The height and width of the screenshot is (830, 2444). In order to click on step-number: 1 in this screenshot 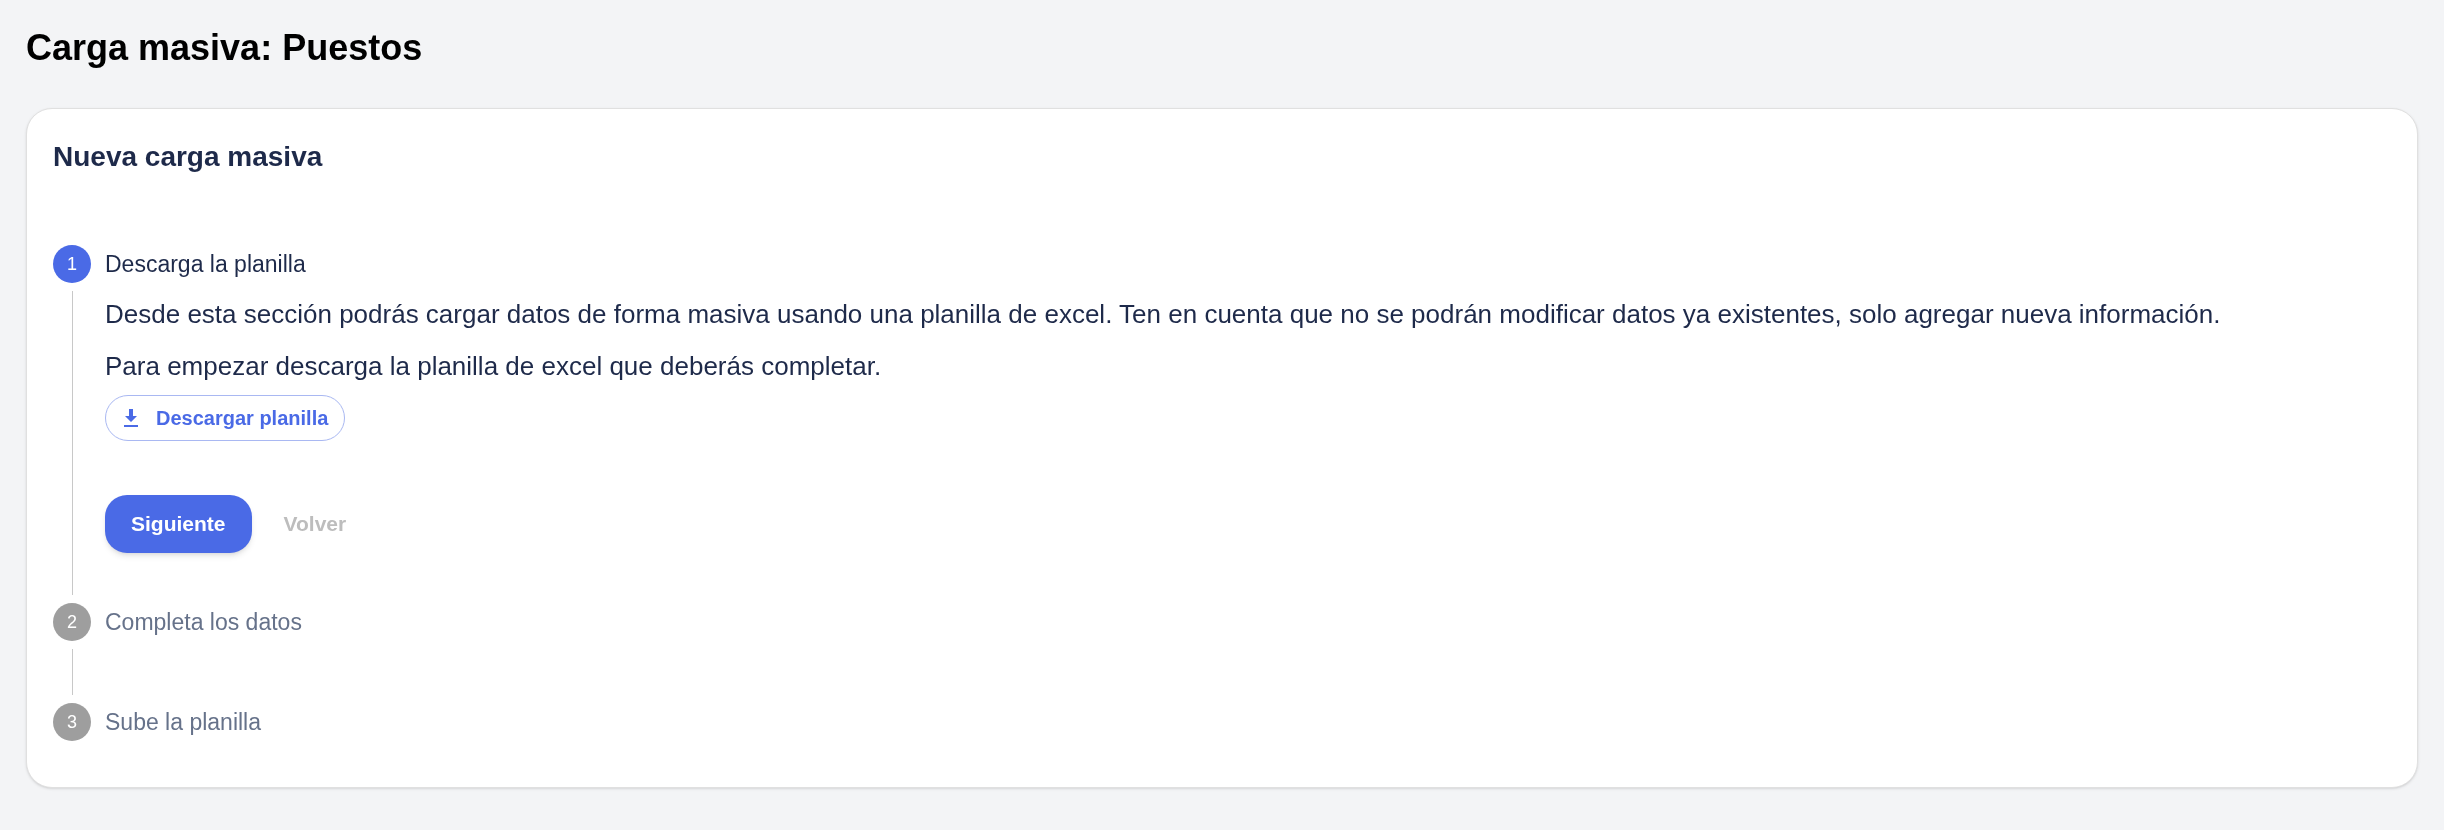, I will do `click(72, 264)`.